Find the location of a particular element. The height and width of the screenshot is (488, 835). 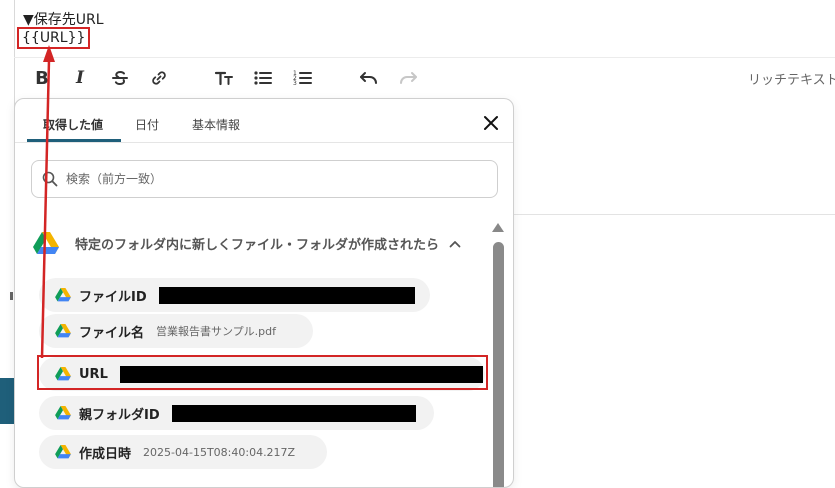

svg-text: 3 is located at coordinates (295, 83).